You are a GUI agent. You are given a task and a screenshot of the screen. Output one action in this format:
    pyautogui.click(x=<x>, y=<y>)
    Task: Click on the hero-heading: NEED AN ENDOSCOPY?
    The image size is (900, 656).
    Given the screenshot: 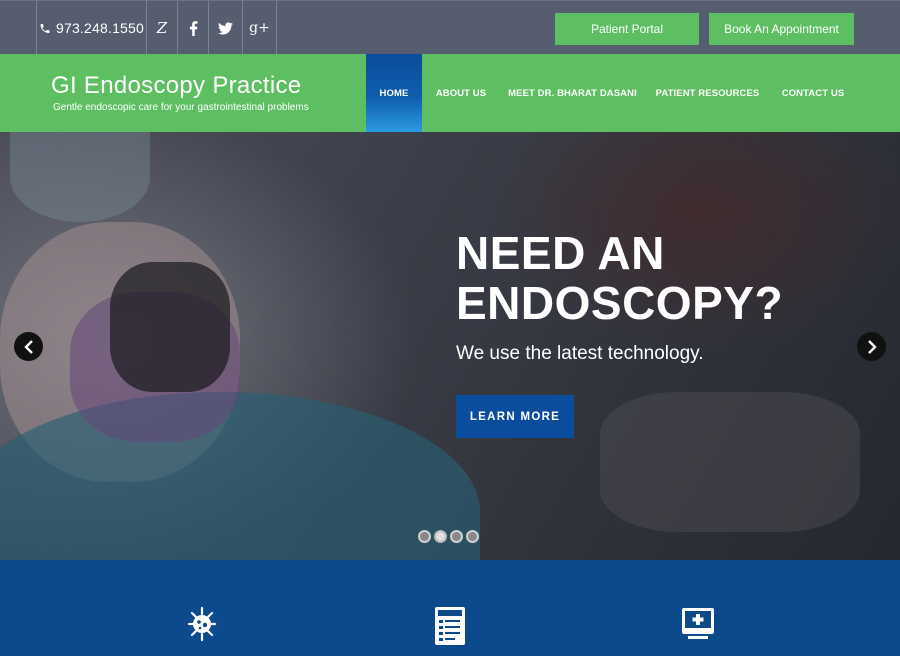 What is the action you would take?
    pyautogui.click(x=656, y=278)
    